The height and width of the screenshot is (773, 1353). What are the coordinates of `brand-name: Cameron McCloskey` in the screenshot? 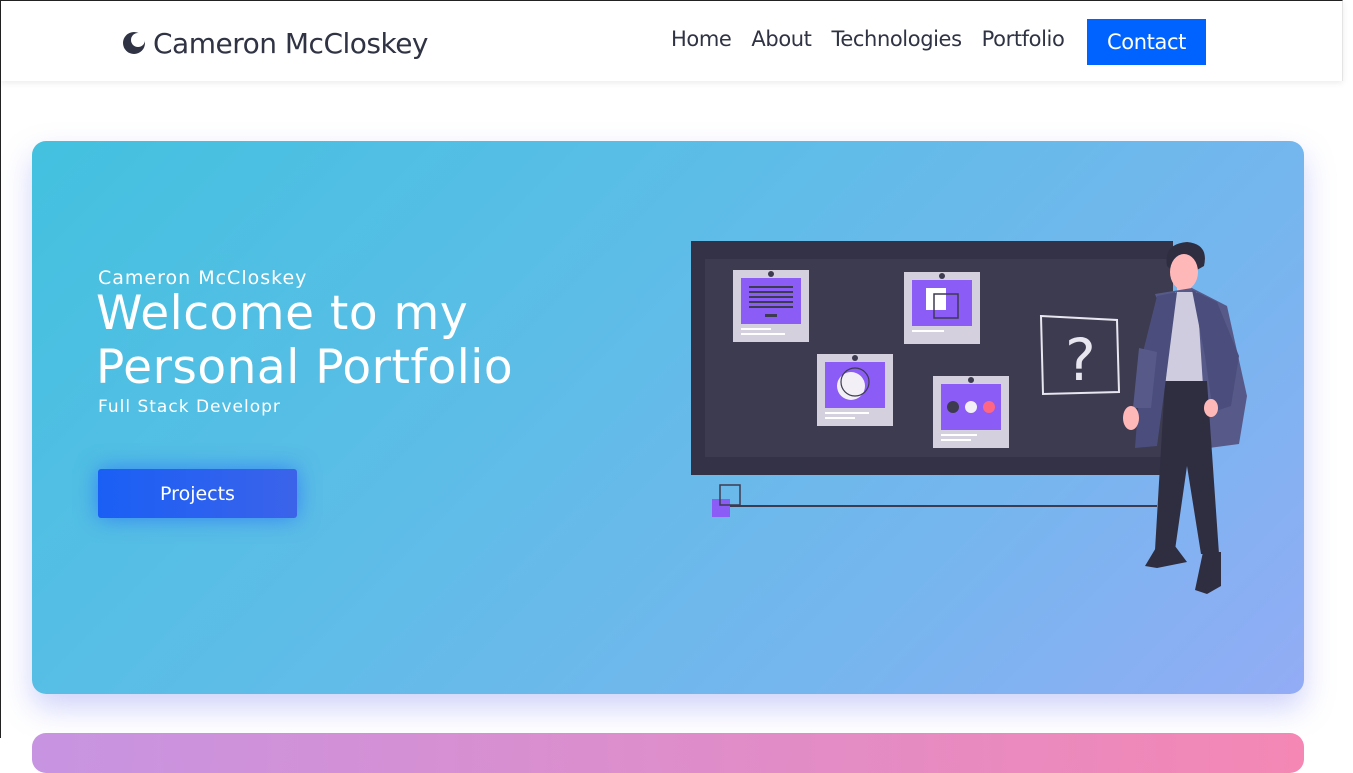 It's located at (291, 43).